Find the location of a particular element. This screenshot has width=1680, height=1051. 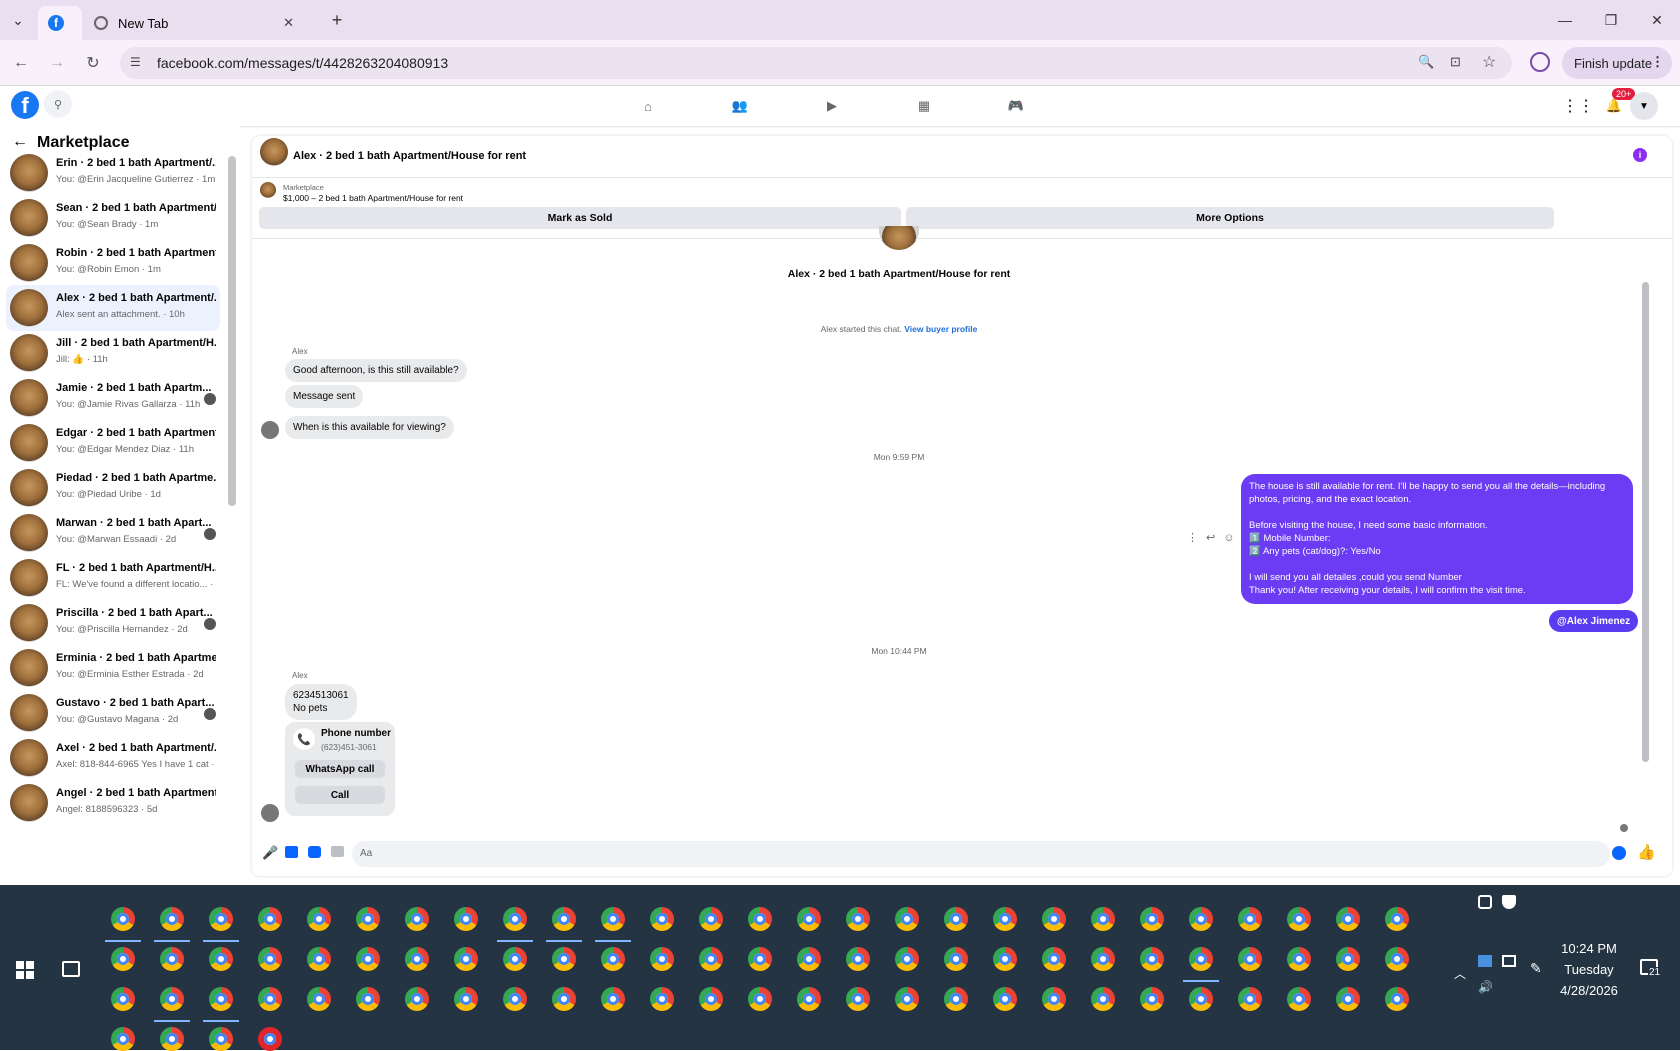

forward-icon: → is located at coordinates (57, 63).